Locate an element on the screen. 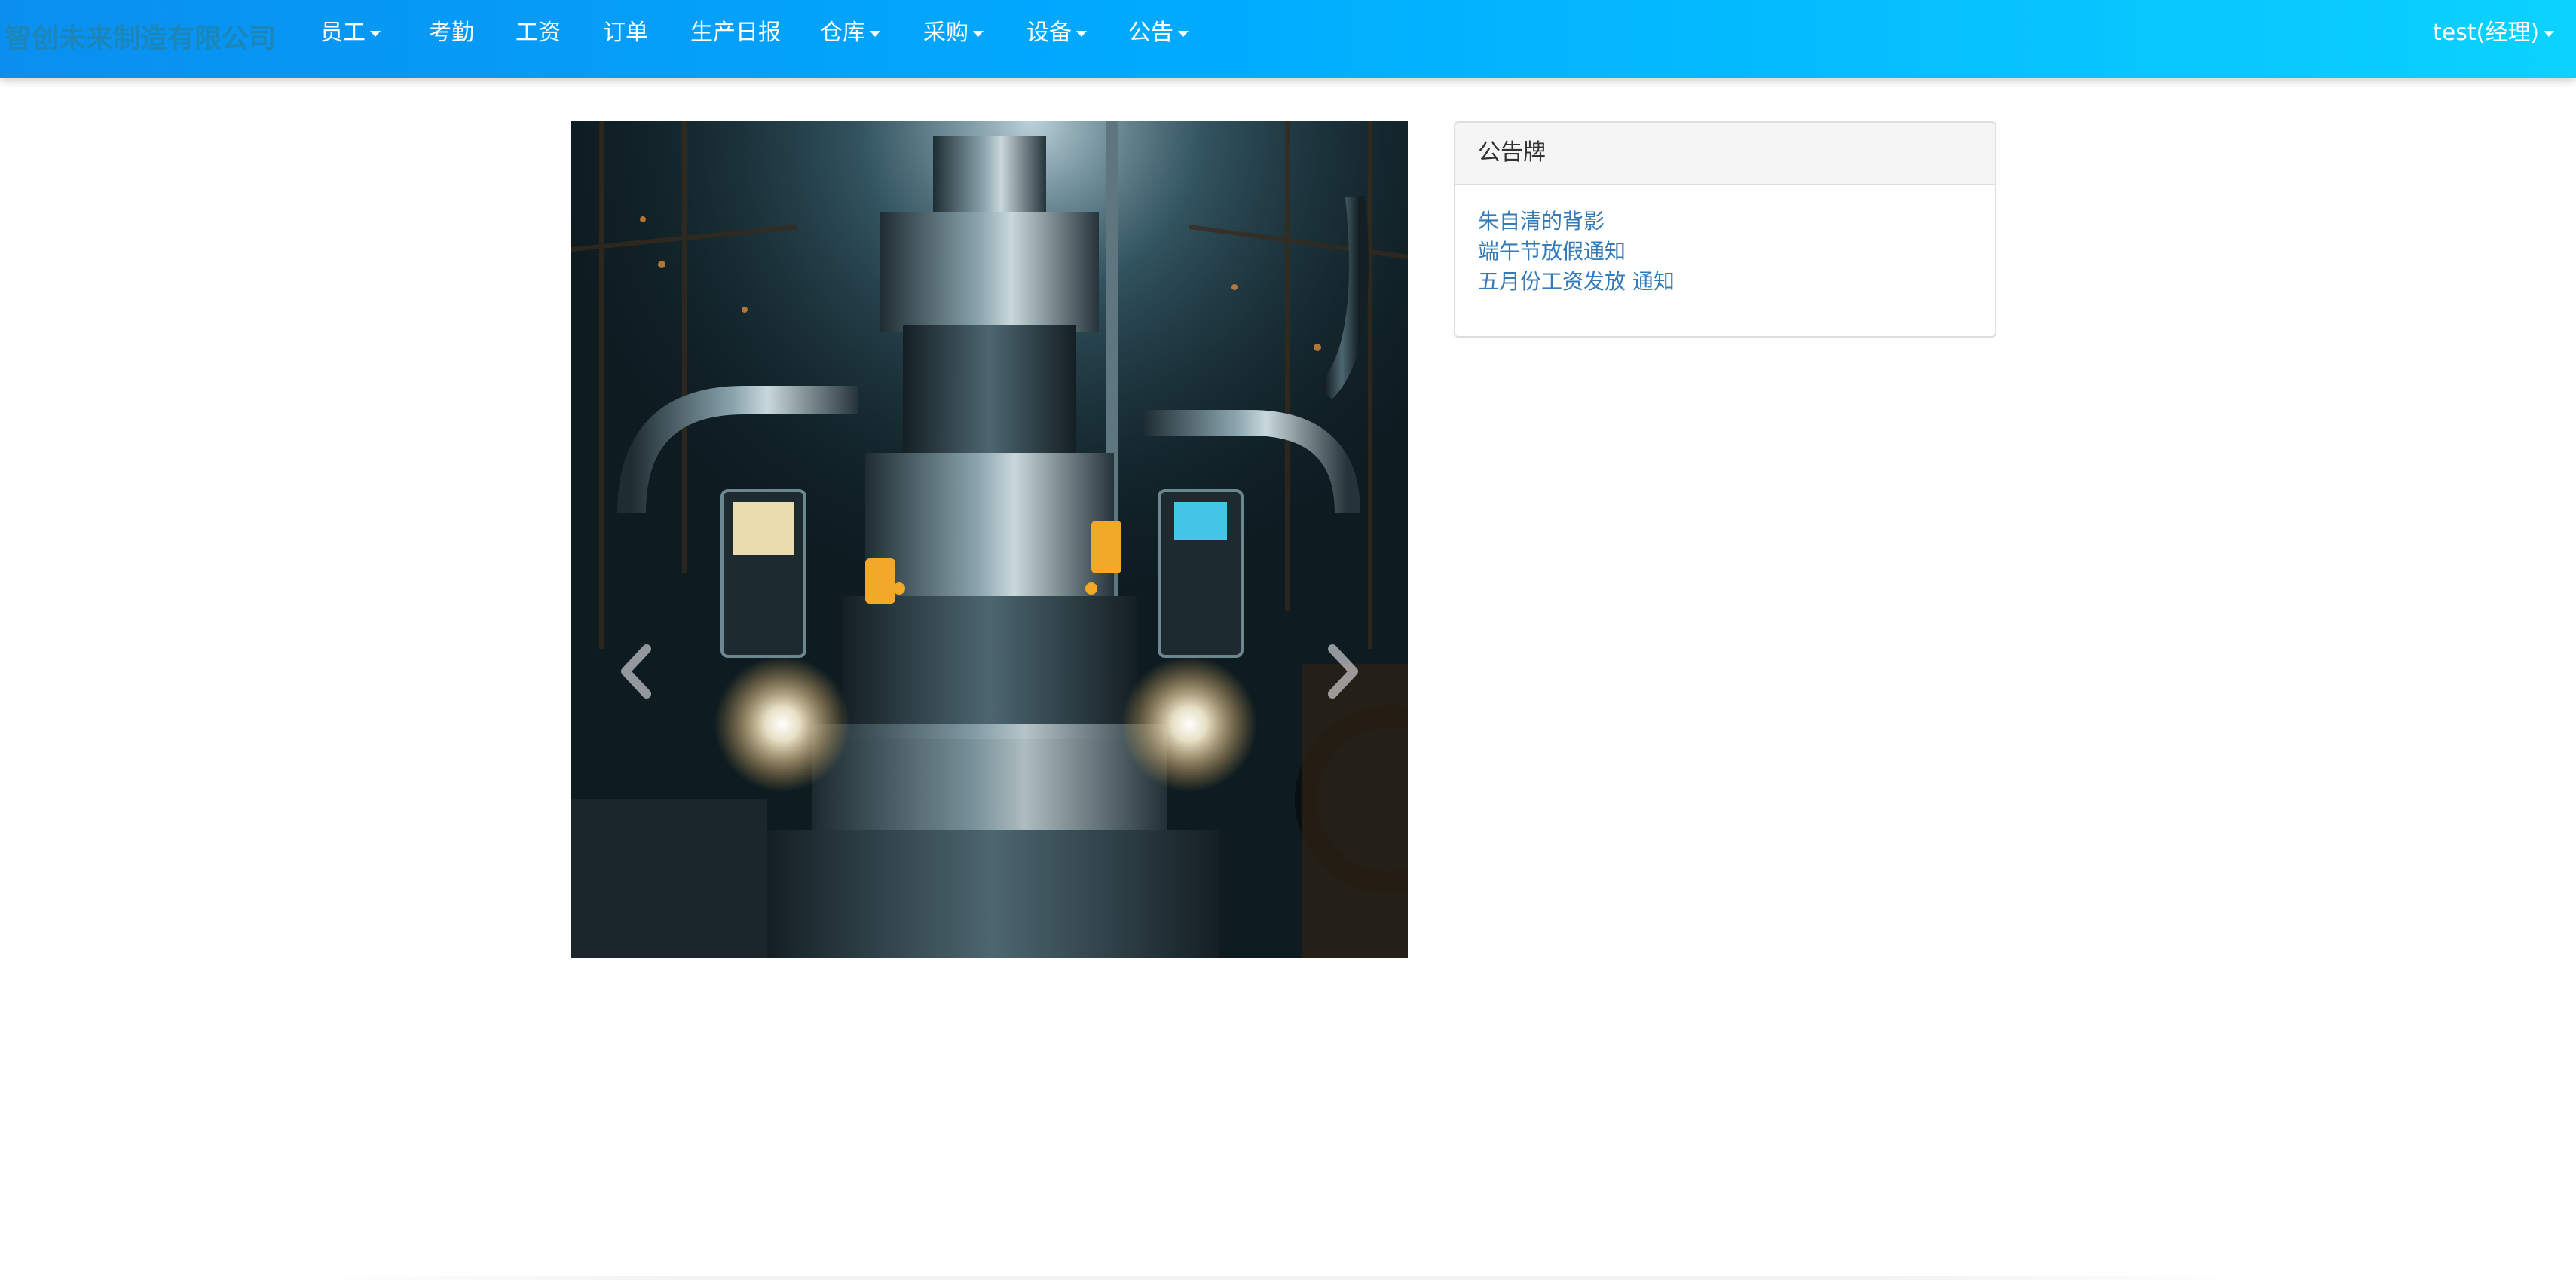 The image size is (2576, 1284). notice-board-title: 公告牌 is located at coordinates (1725, 154).